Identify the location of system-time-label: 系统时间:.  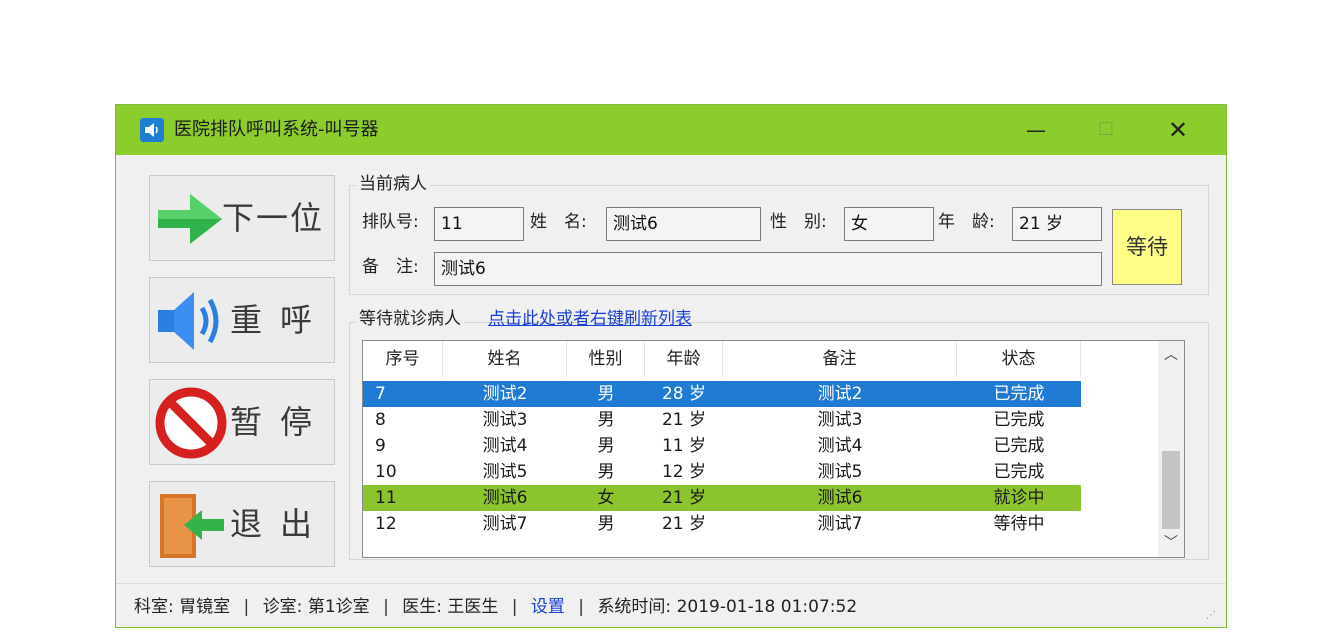
(634, 607).